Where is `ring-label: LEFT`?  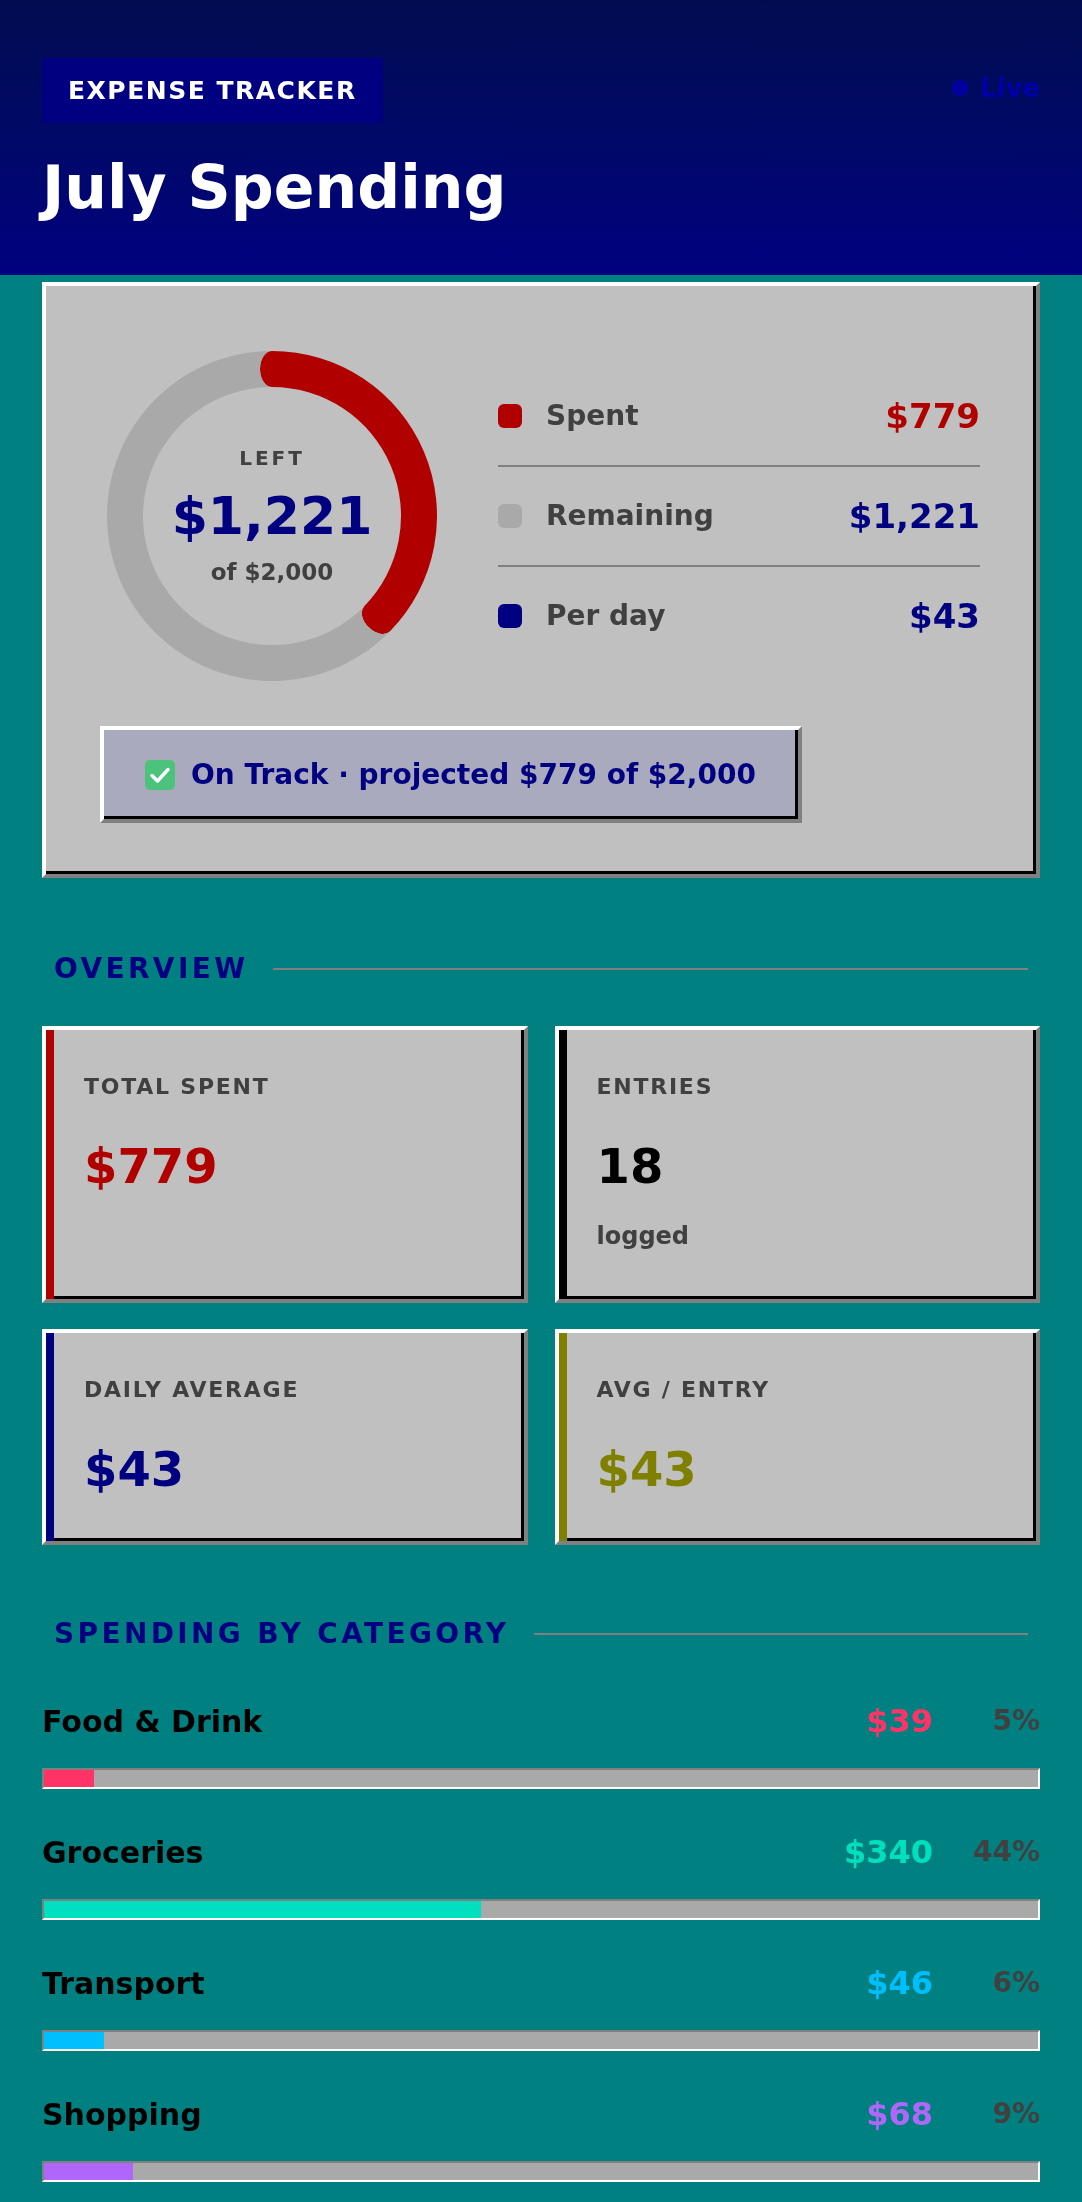
ring-label: LEFT is located at coordinates (272, 458).